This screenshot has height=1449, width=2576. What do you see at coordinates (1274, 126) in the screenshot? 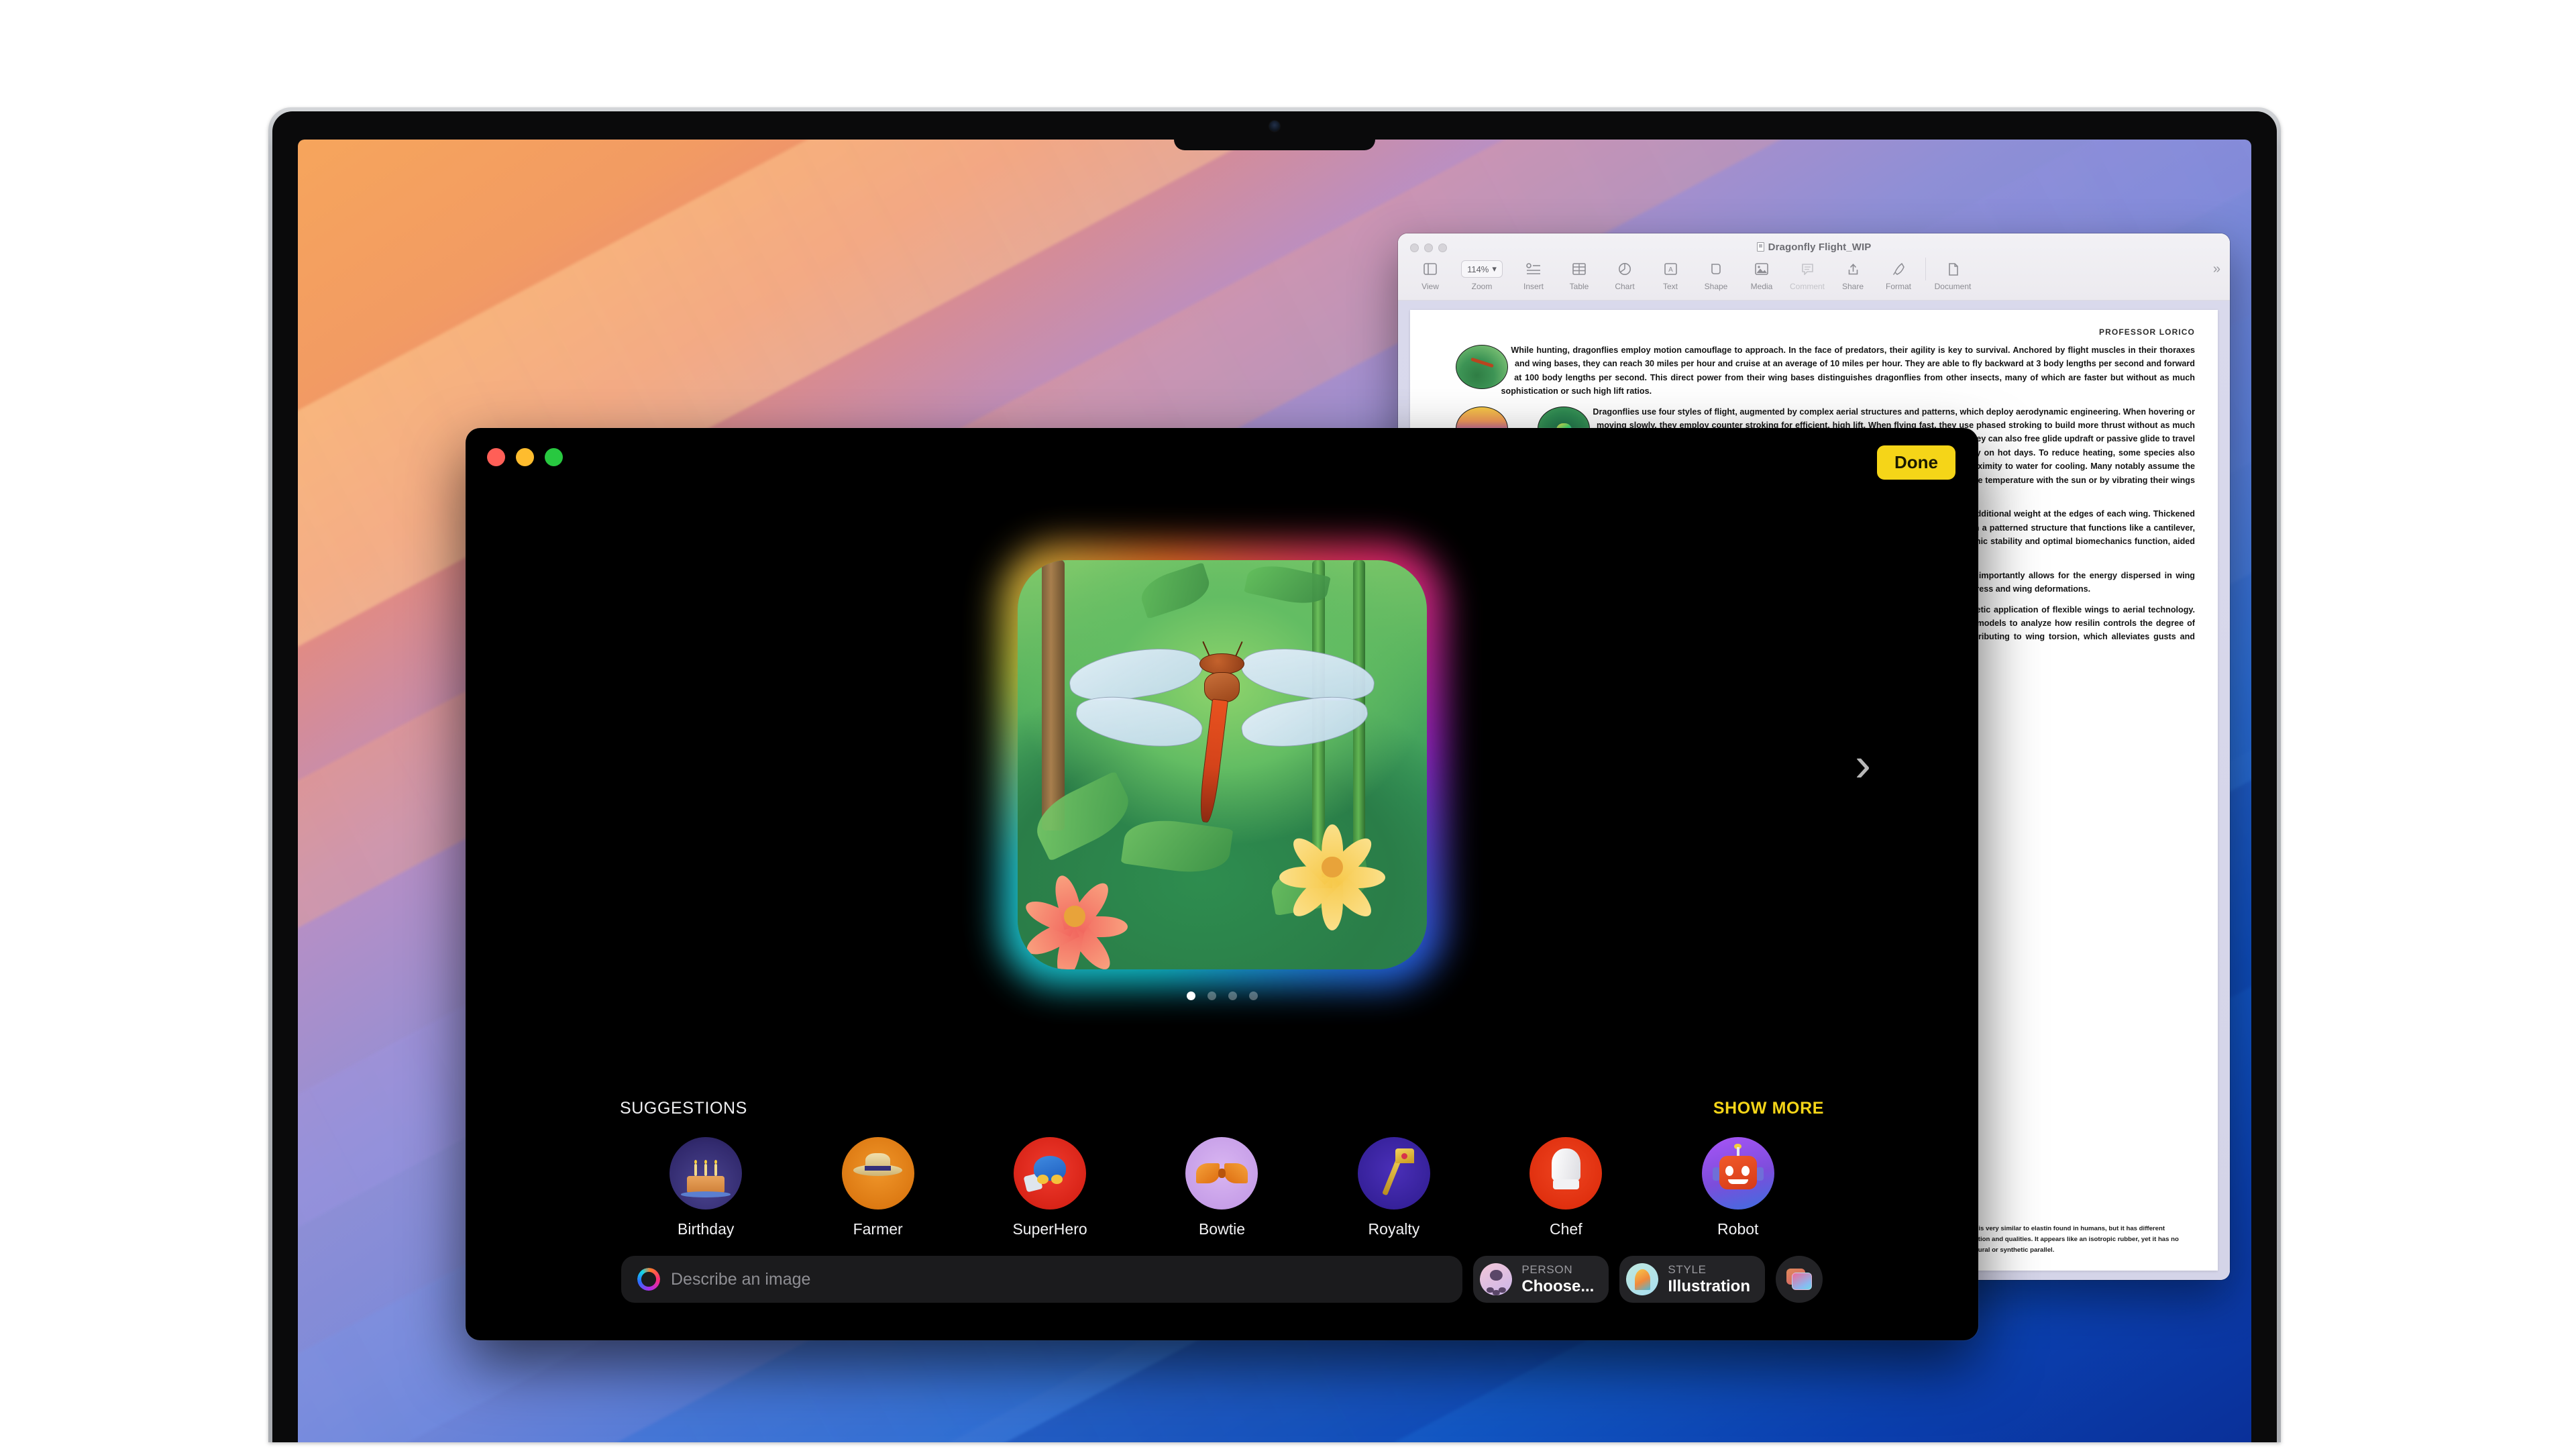
I see `webcam-icon` at bounding box center [1274, 126].